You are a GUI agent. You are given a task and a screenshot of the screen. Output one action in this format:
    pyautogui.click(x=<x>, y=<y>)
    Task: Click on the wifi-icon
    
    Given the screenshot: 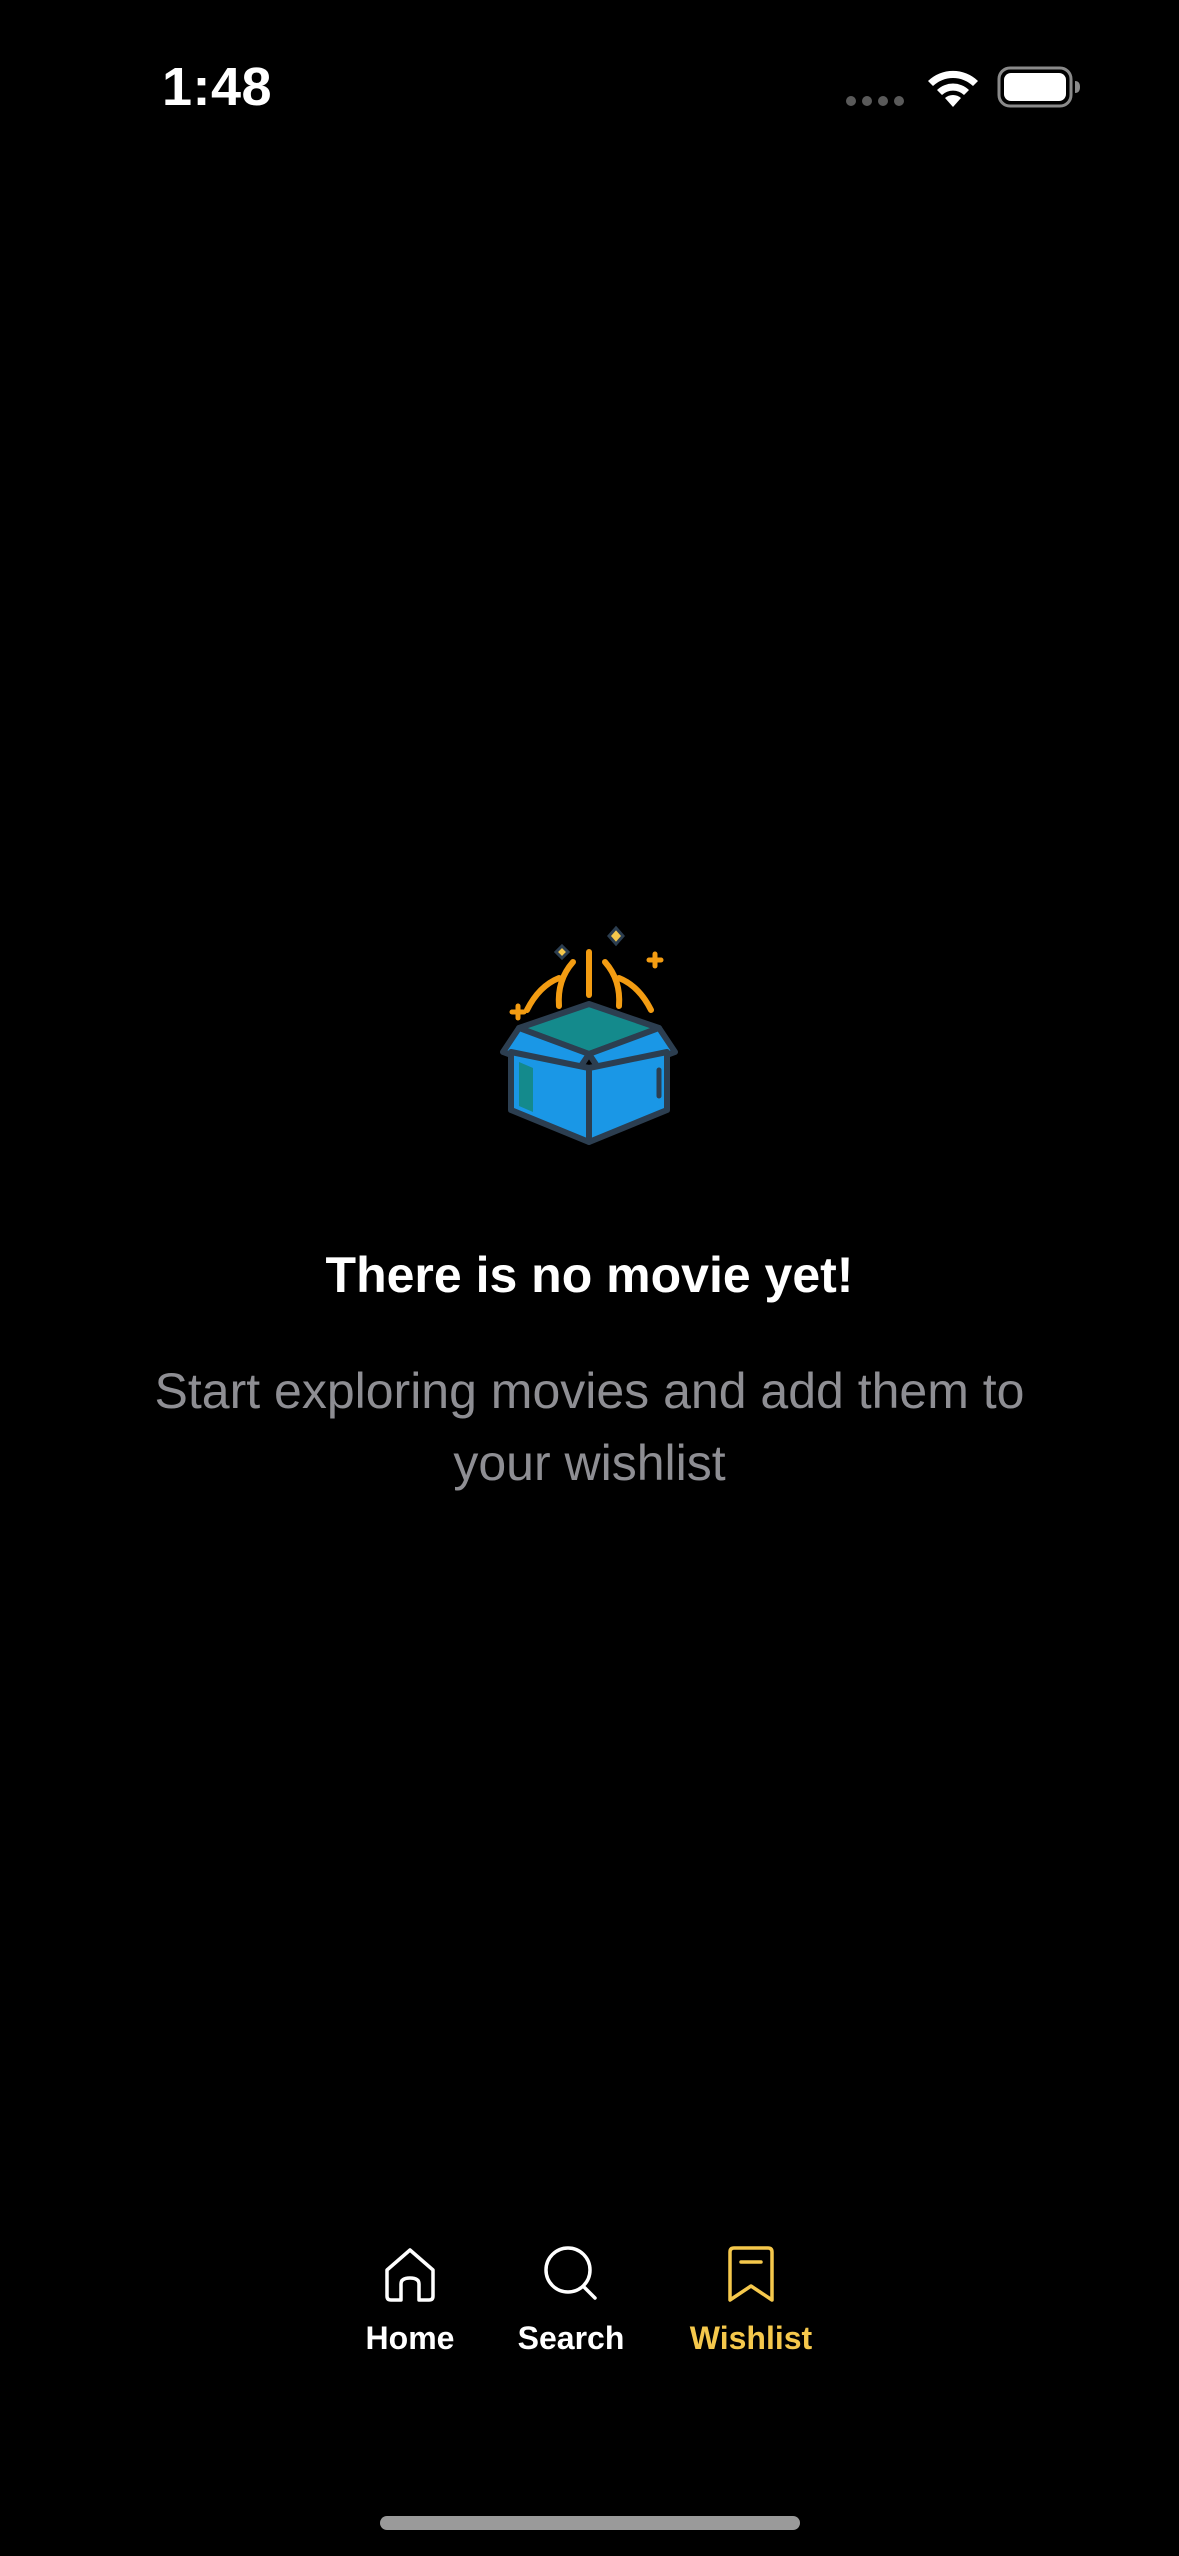 What is the action you would take?
    pyautogui.click(x=953, y=88)
    